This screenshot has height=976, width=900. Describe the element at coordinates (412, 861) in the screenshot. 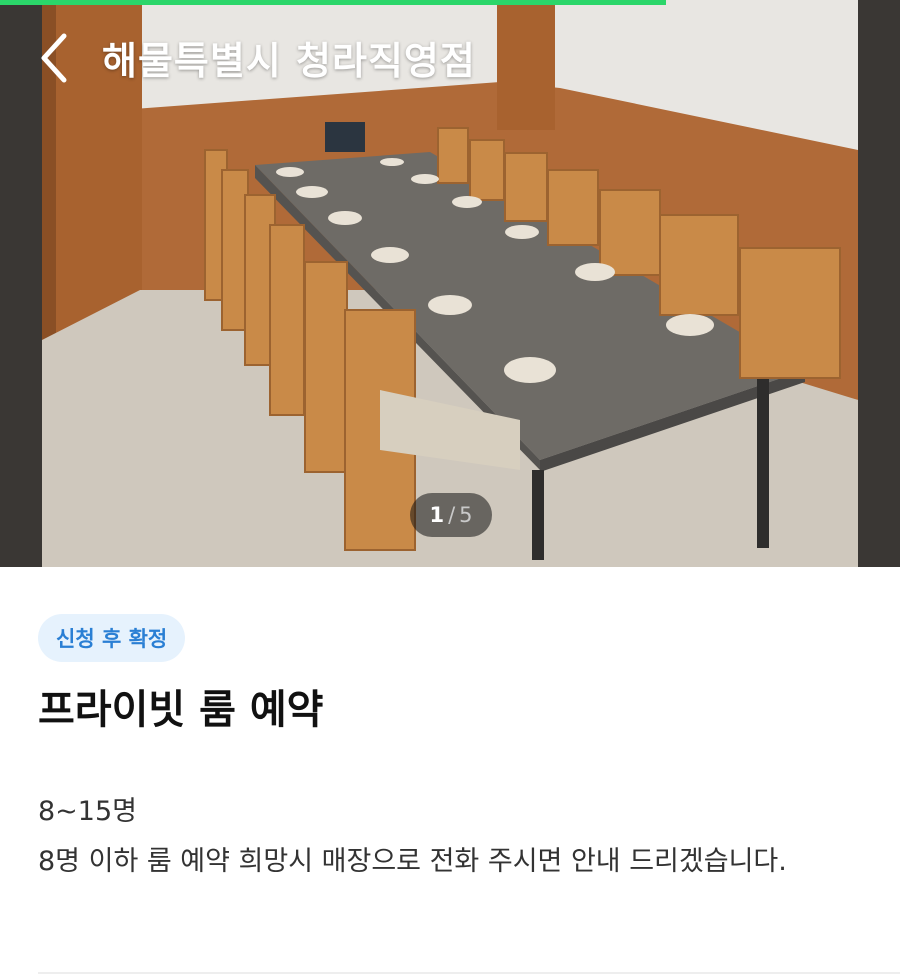

I see `room-description: 8명 이하 룸 예약 희망시 매장으로 전화 주시면 안내 드리겠습니다.` at that location.